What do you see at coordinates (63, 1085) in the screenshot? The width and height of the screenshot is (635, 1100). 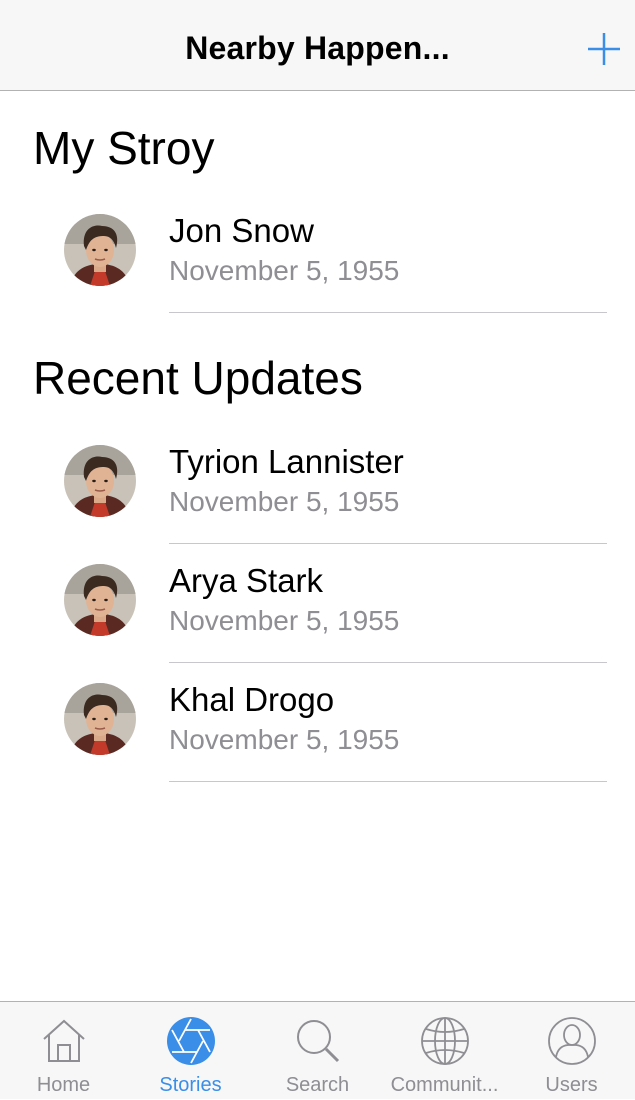 I see `tab-label: Home` at bounding box center [63, 1085].